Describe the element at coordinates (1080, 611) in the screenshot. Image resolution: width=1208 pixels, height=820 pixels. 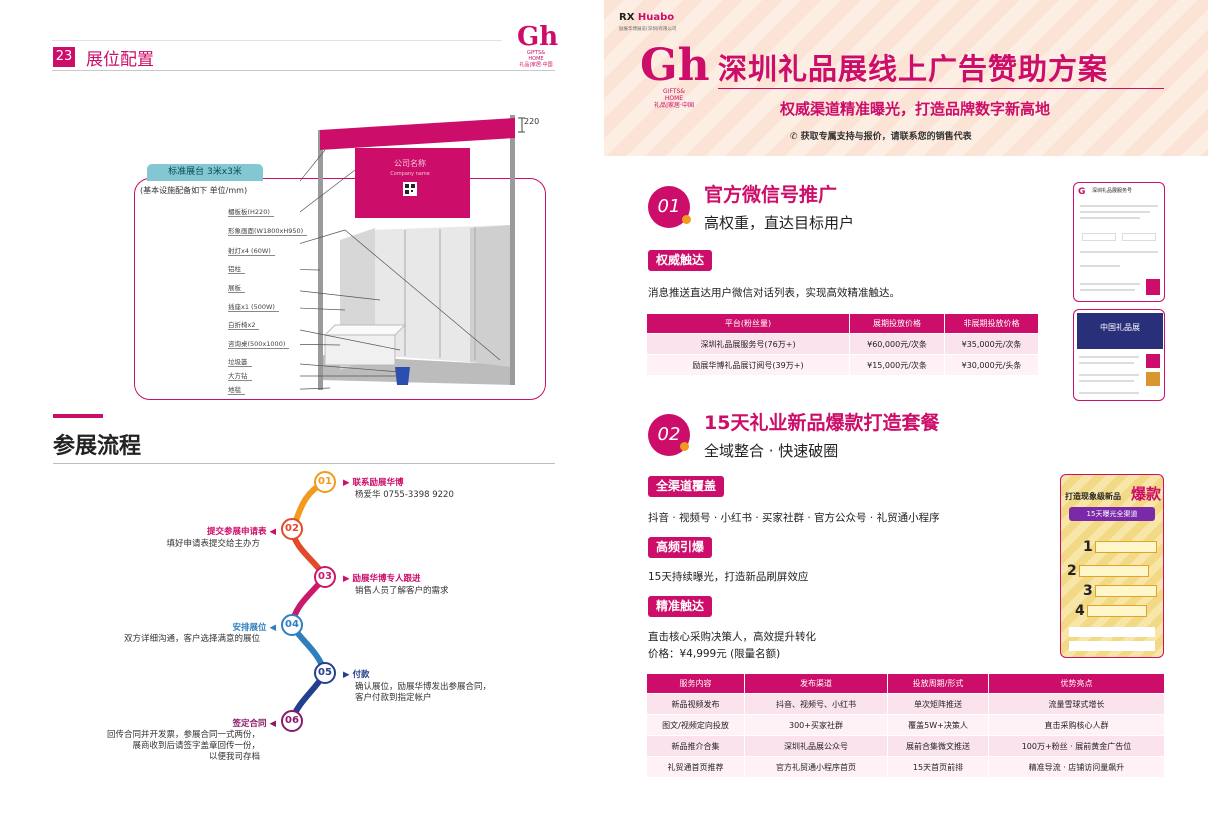
I see `poster-item-num: 4` at that location.